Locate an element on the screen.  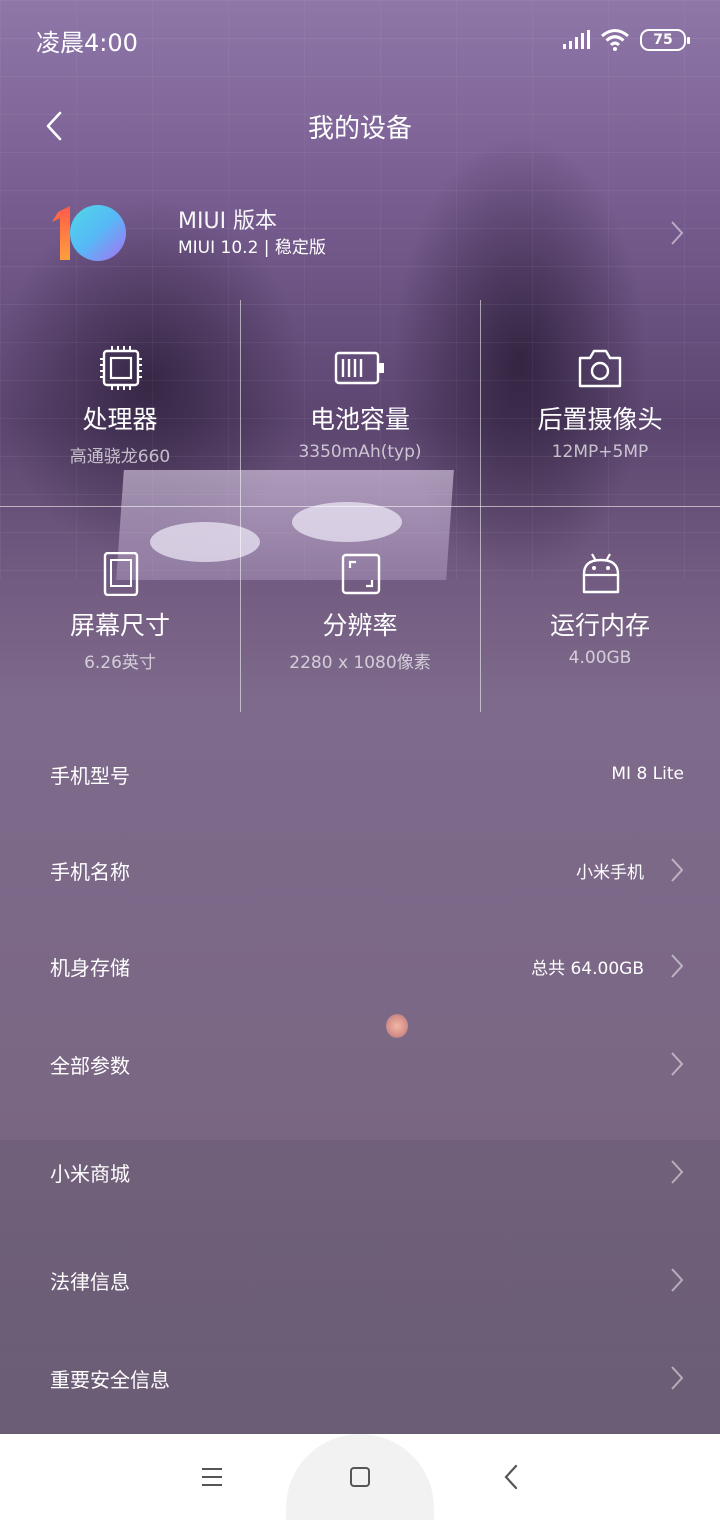
signal-icon is located at coordinates (576, 39).